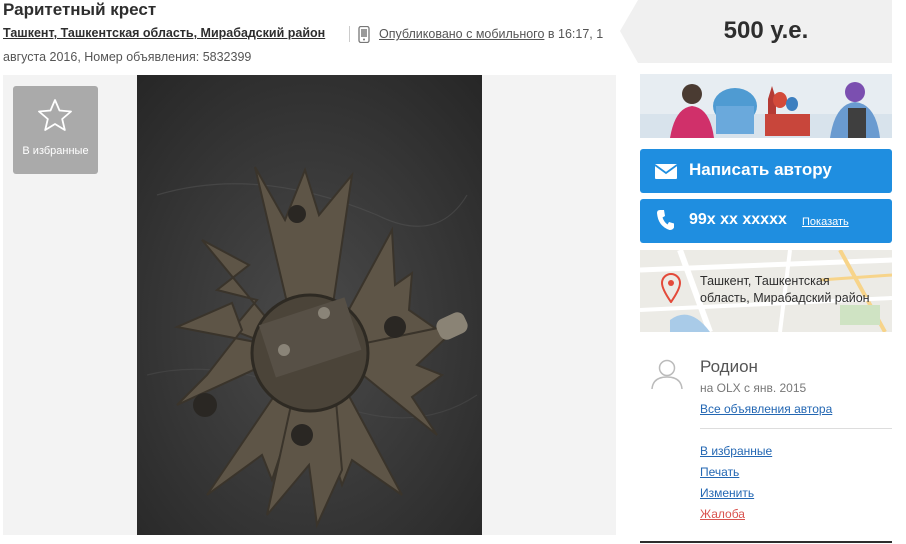  Describe the element at coordinates (671, 290) in the screenshot. I see `map-pin-icon` at that location.